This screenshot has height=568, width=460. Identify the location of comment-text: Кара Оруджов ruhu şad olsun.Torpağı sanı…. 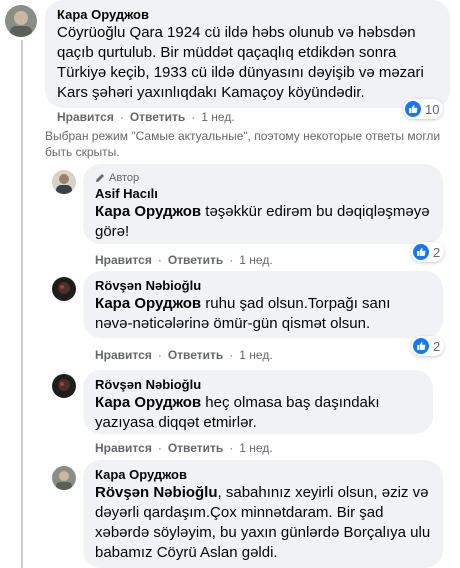
(243, 313).